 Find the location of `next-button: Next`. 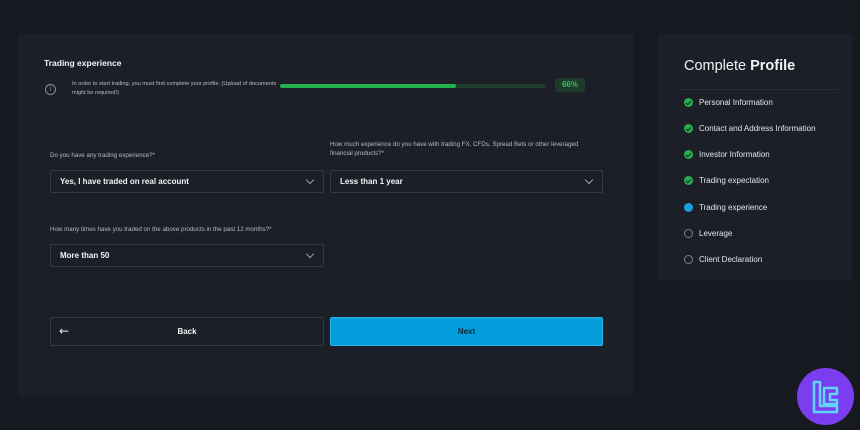

next-button: Next is located at coordinates (466, 331).